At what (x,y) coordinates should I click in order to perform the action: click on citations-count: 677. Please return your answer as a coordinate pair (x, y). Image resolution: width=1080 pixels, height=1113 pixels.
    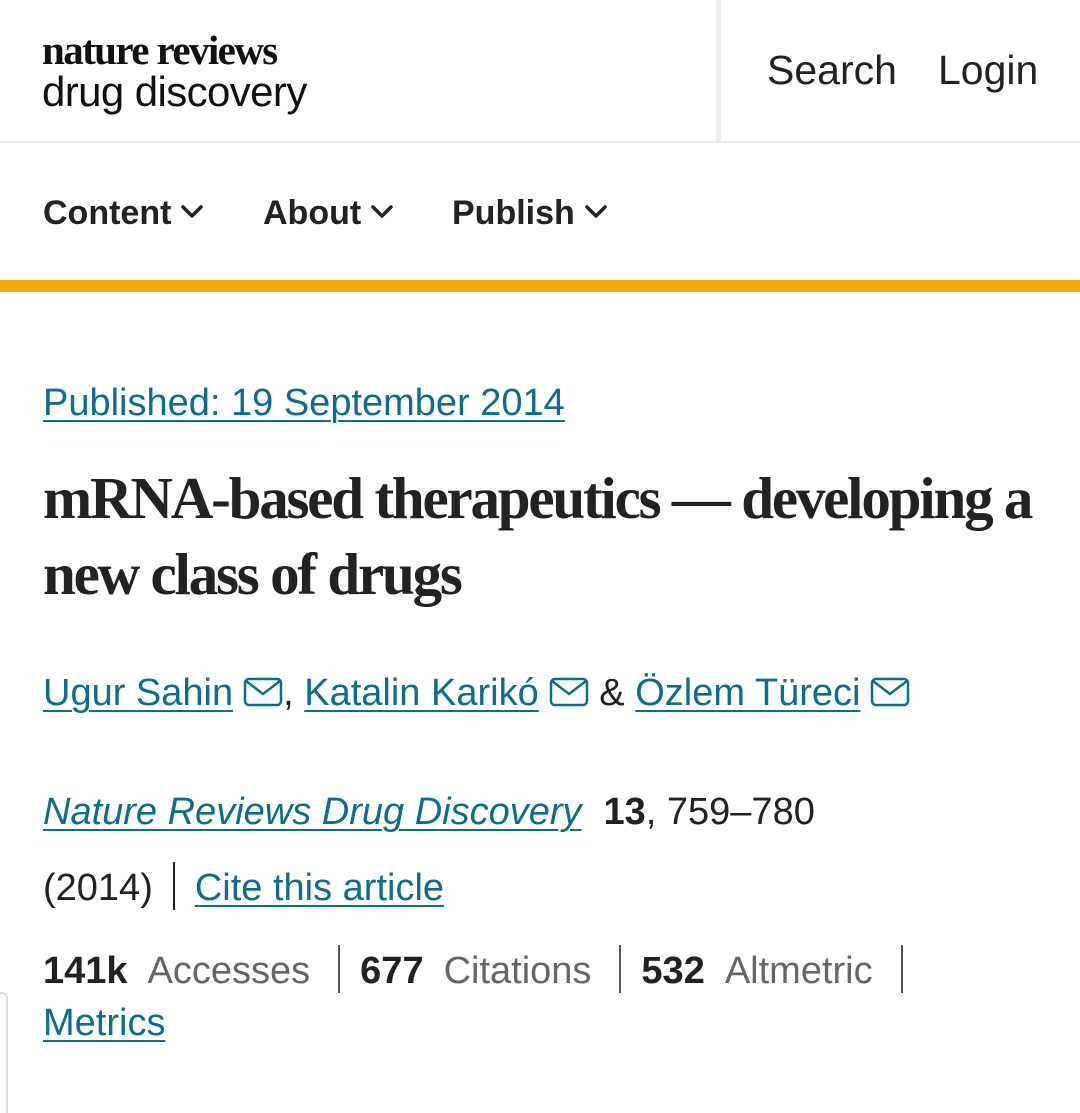
    Looking at the image, I should click on (392, 971).